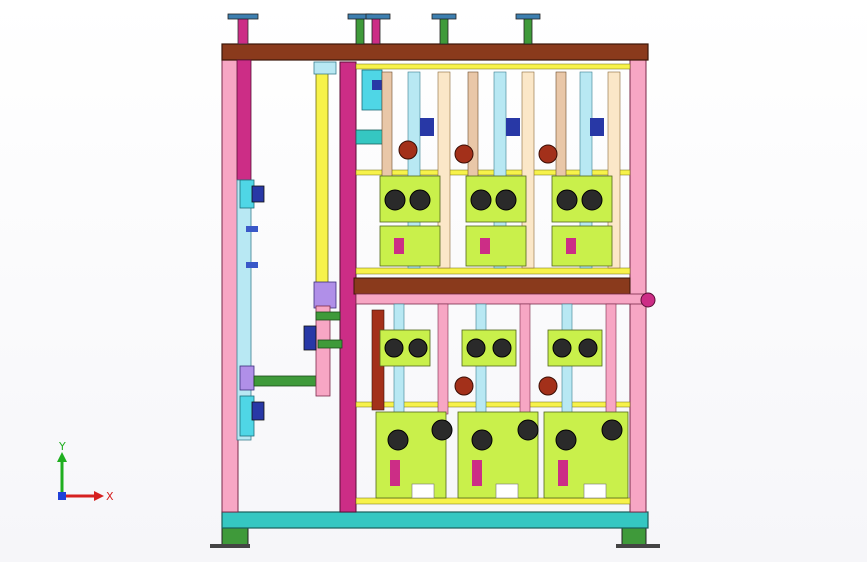 This screenshot has width=867, height=562. What do you see at coordinates (85, 471) in the screenshot?
I see `orientation-triad: Y X` at bounding box center [85, 471].